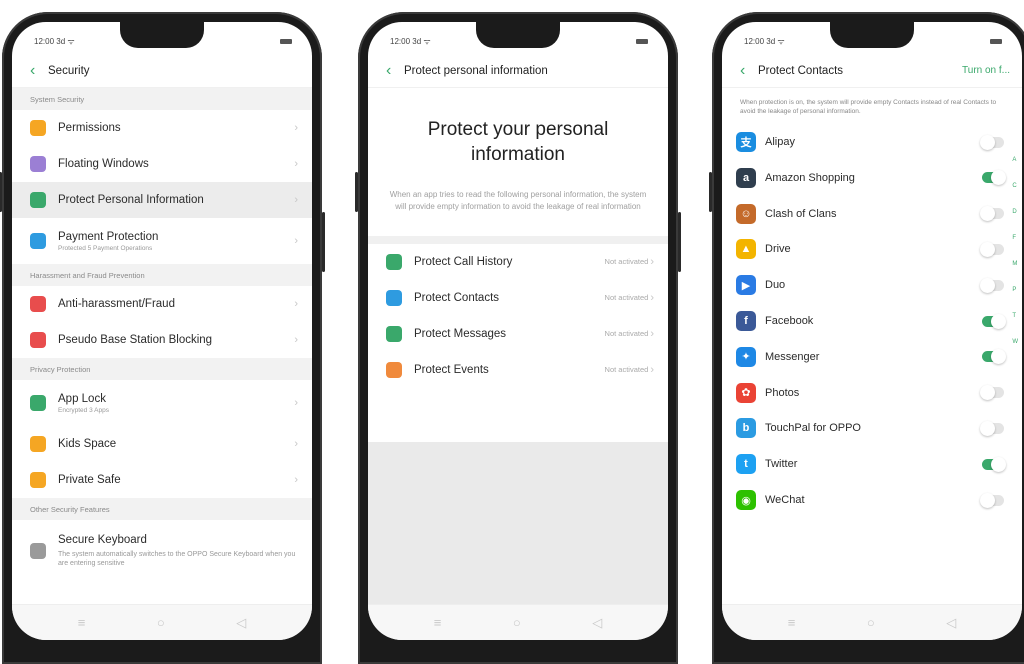  Describe the element at coordinates (38, 551) in the screenshot. I see `keyboard-icon` at that location.